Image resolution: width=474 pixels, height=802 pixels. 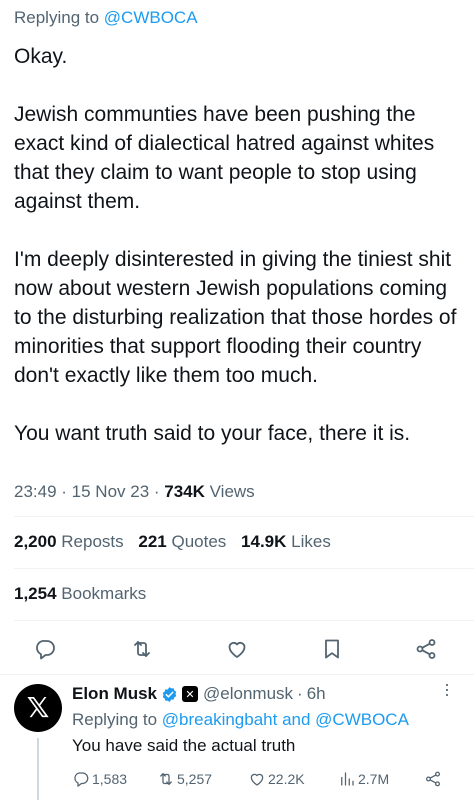 I want to click on reply-replying-to: Replying to @breakingbaht and @CWBOCA, so click(x=240, y=720).